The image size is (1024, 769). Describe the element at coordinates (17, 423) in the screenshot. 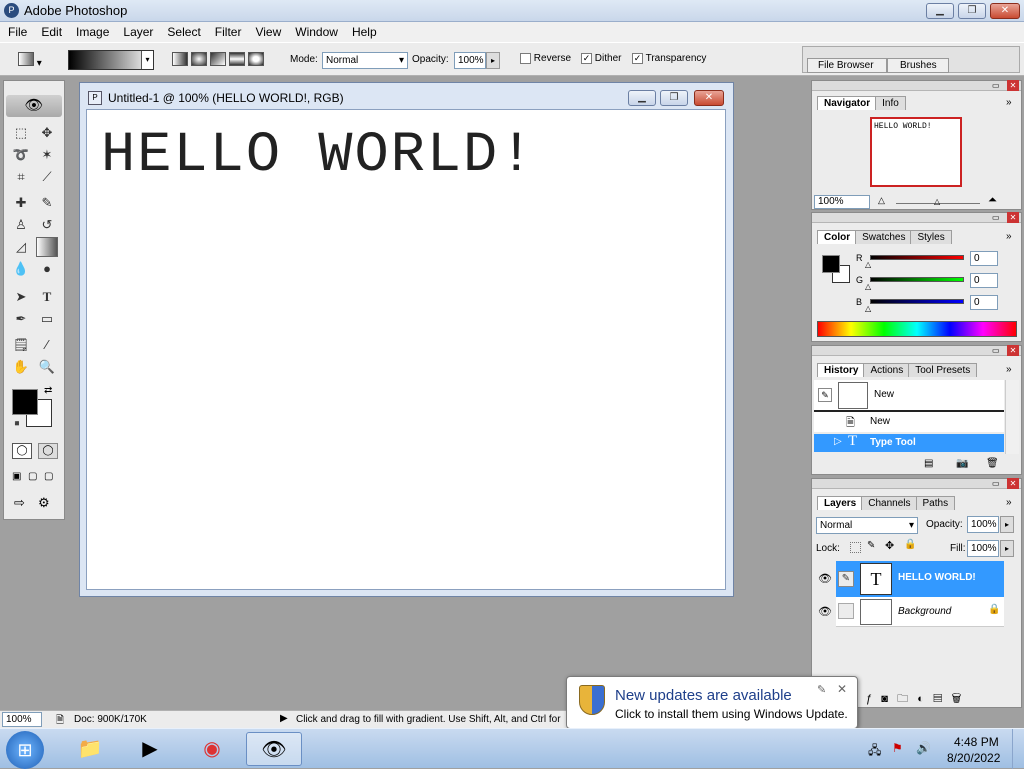

I see `default-colors-icon: ◾` at that location.